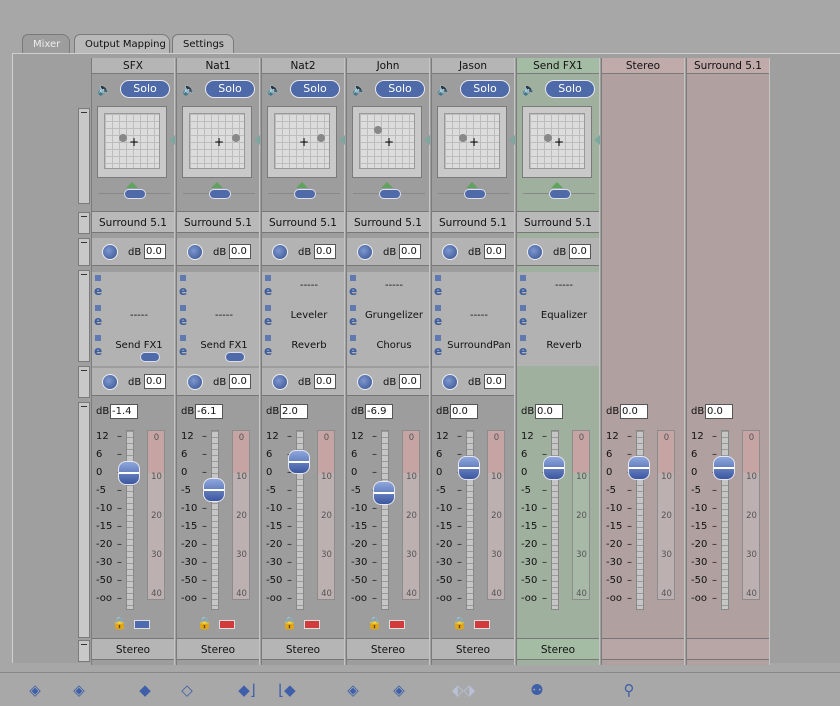 The height and width of the screenshot is (706, 840). Describe the element at coordinates (187, 690) in the screenshot. I see `diamond-outline-icon: ◇` at that location.